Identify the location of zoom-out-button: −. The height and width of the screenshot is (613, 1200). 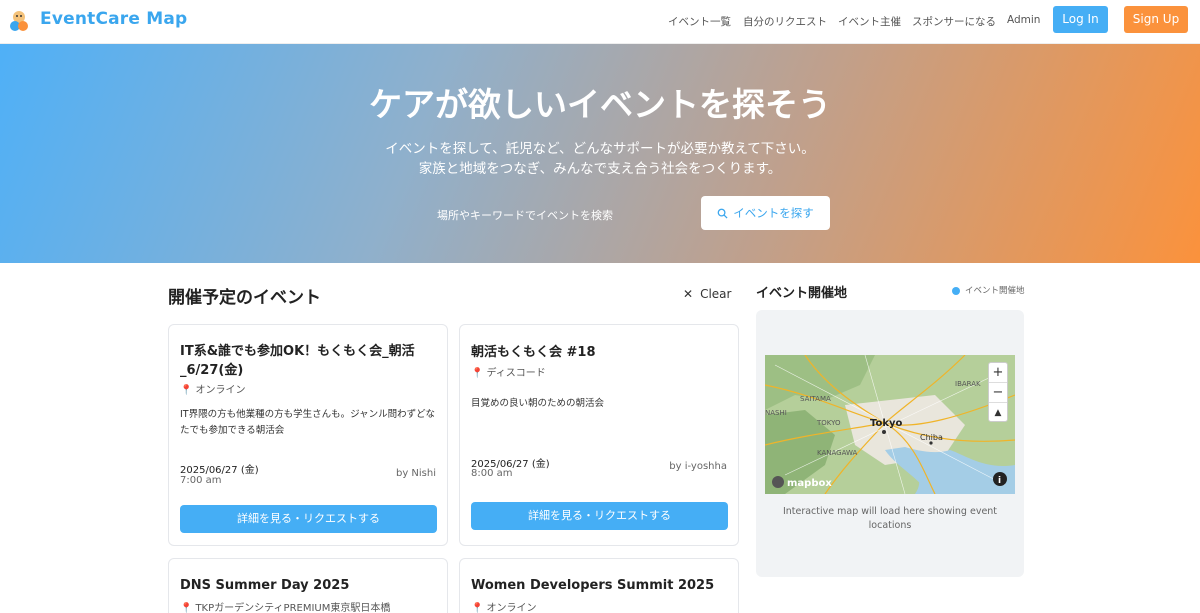
(998, 393).